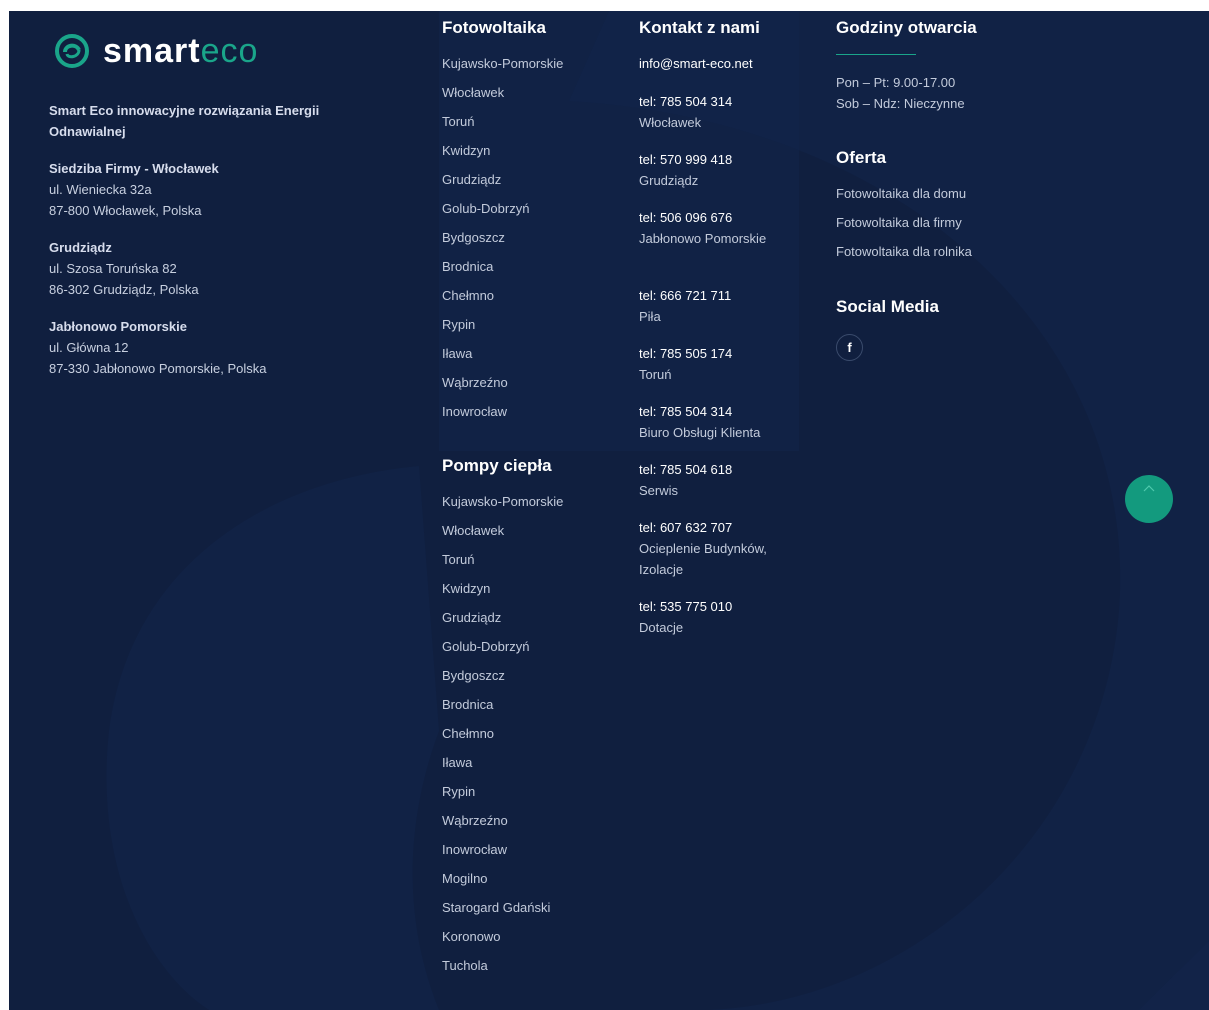 Image resolution: width=1209 pixels, height=1010 pixels. What do you see at coordinates (901, 194) in the screenshot?
I see `oferta-link-dom: Fotowoltaika dla domu` at bounding box center [901, 194].